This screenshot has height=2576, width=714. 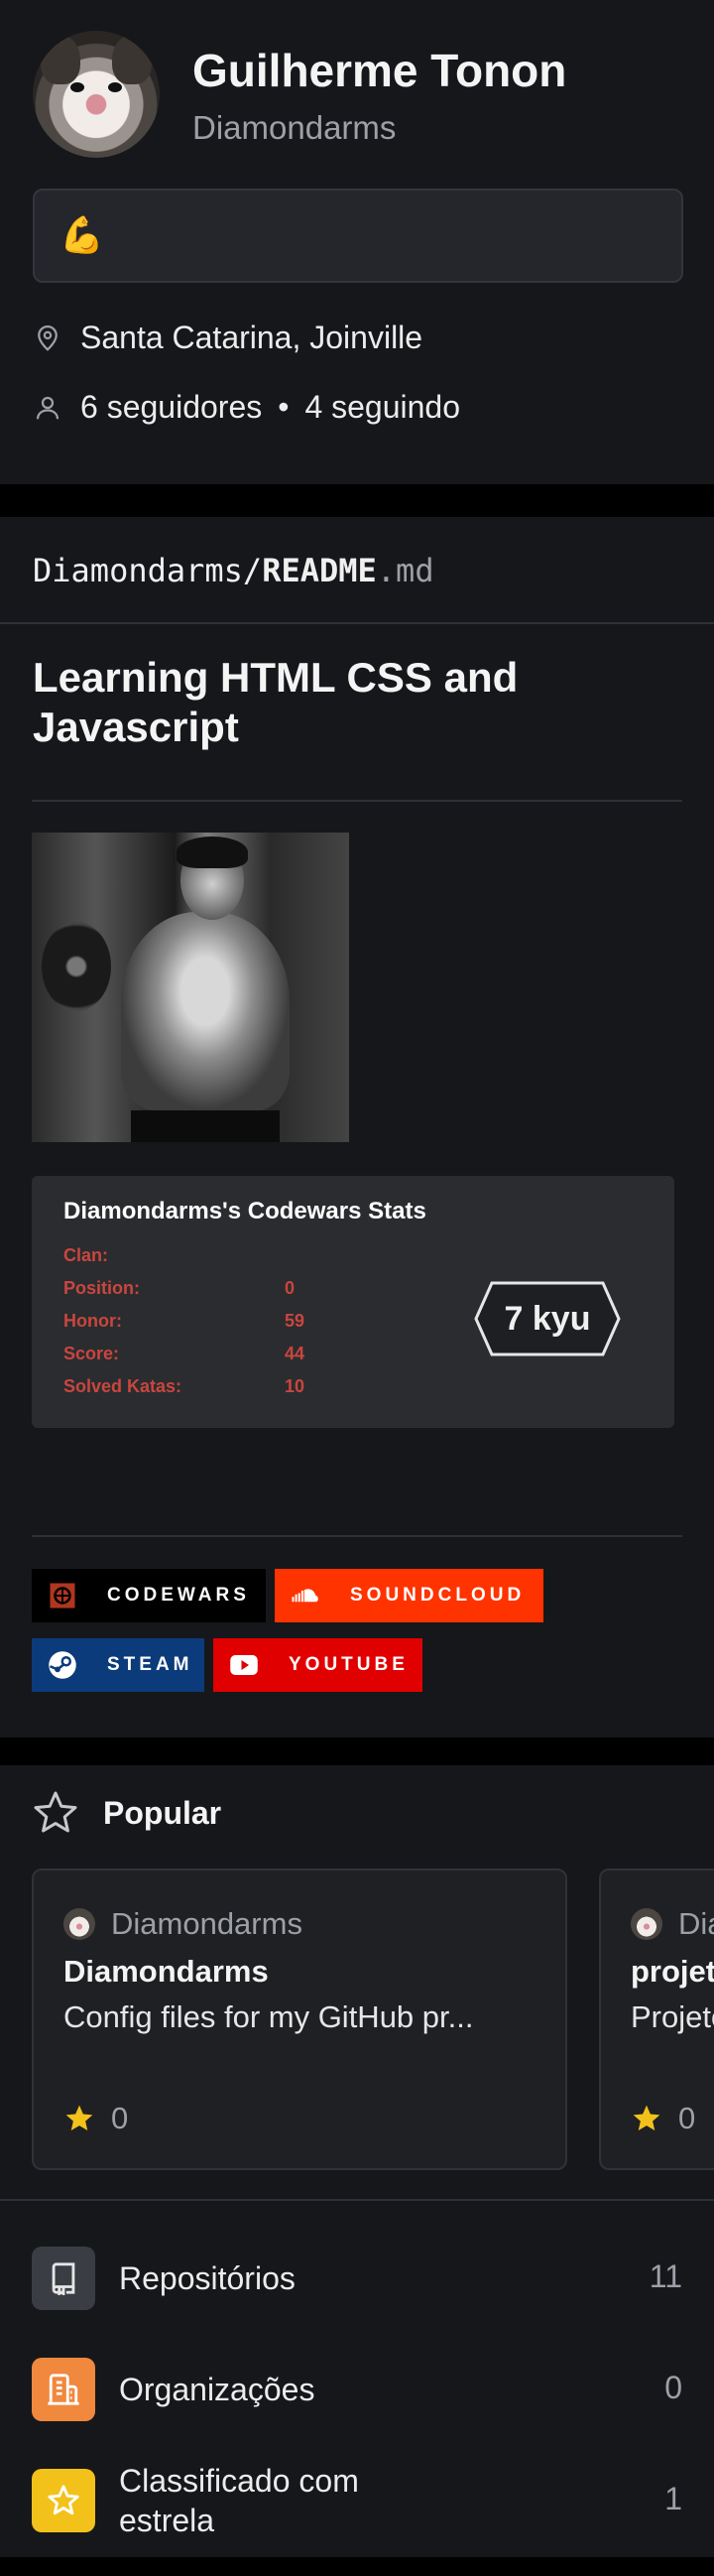 I want to click on repositories-label: Repositórios, so click(x=207, y=2278).